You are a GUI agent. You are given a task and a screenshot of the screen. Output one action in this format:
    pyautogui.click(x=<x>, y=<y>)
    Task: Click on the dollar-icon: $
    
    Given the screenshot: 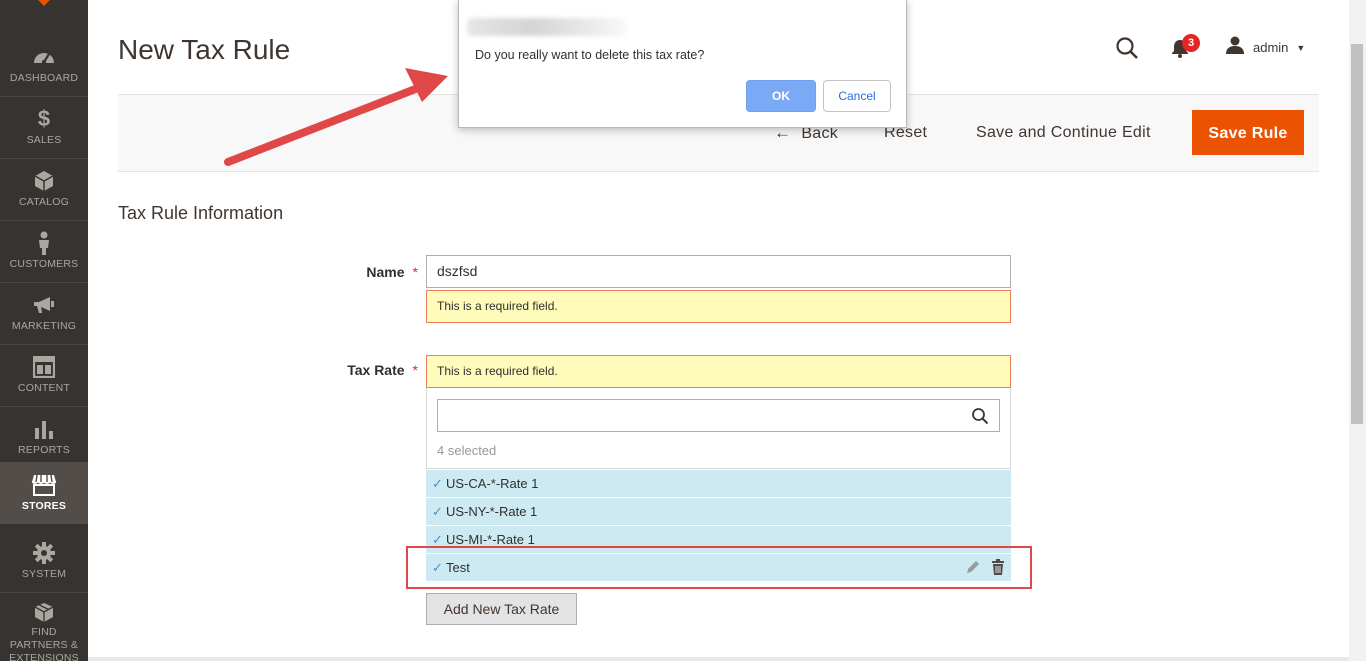 What is the action you would take?
    pyautogui.click(x=44, y=118)
    